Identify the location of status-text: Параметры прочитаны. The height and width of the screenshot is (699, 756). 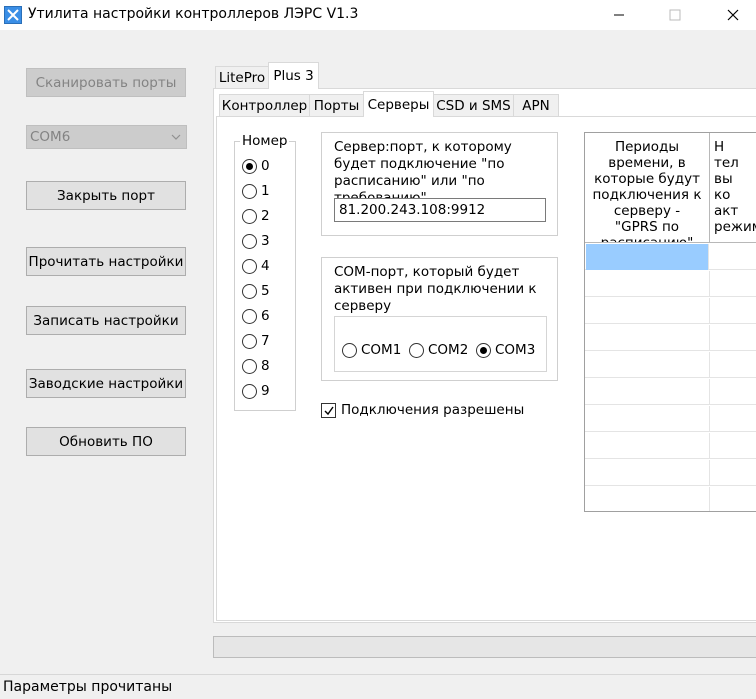
(88, 687).